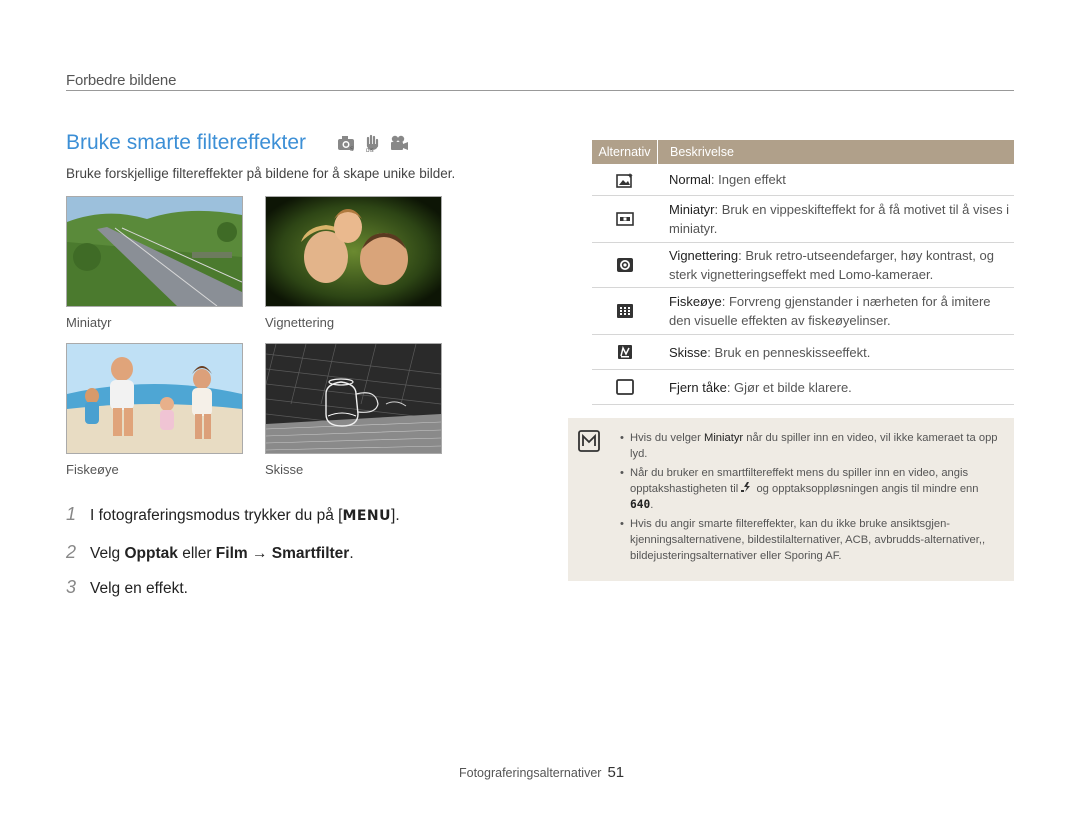 The height and width of the screenshot is (815, 1080). I want to click on option-desc: : Gjør et bilde klarere., so click(789, 387).